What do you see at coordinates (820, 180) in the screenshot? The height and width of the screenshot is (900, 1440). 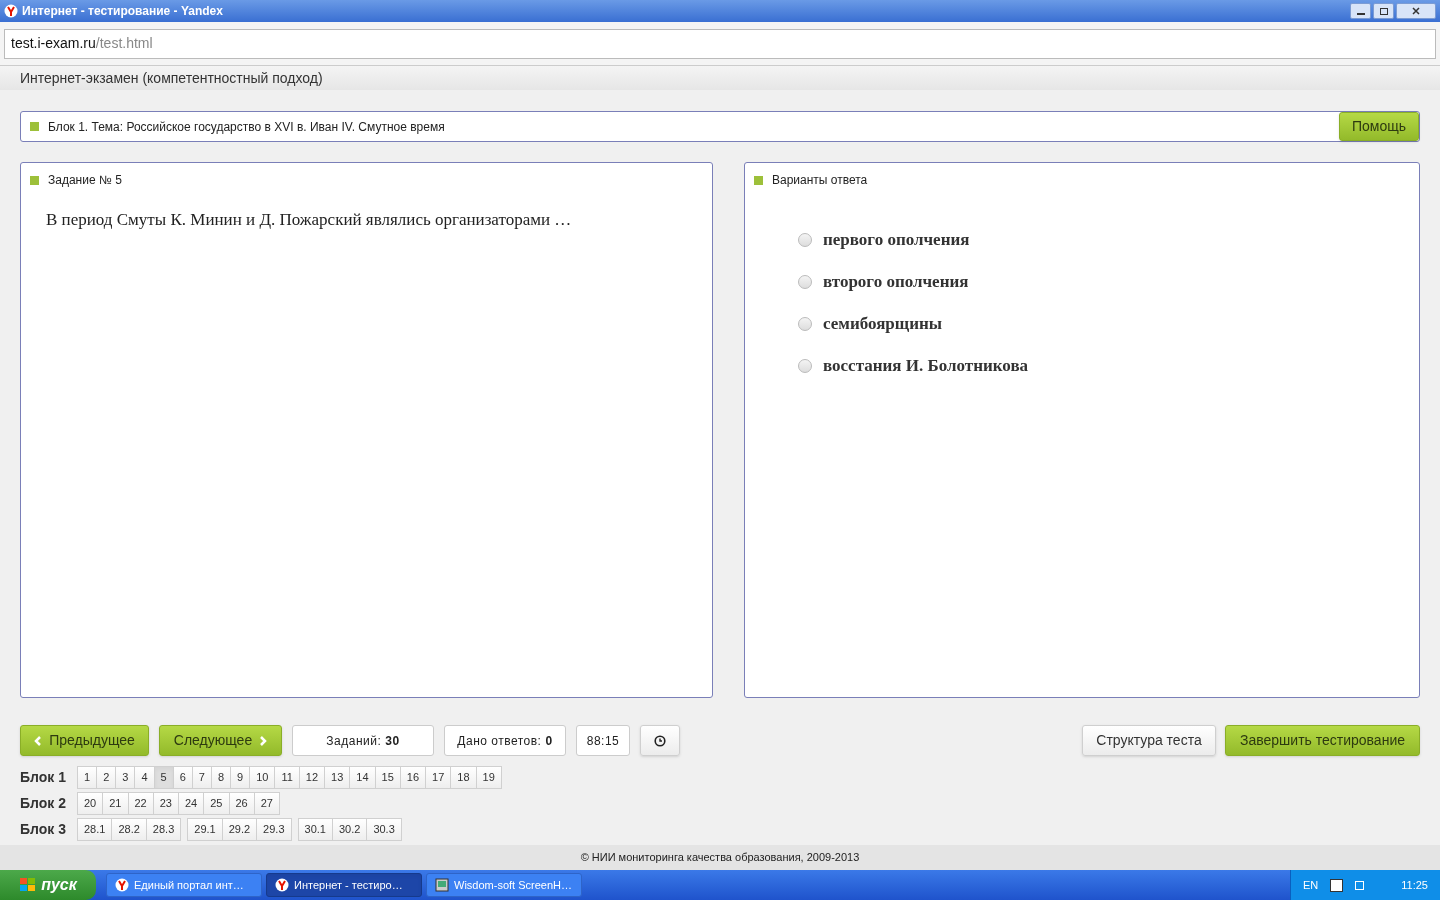 I see `panel-title: Варианты ответа` at bounding box center [820, 180].